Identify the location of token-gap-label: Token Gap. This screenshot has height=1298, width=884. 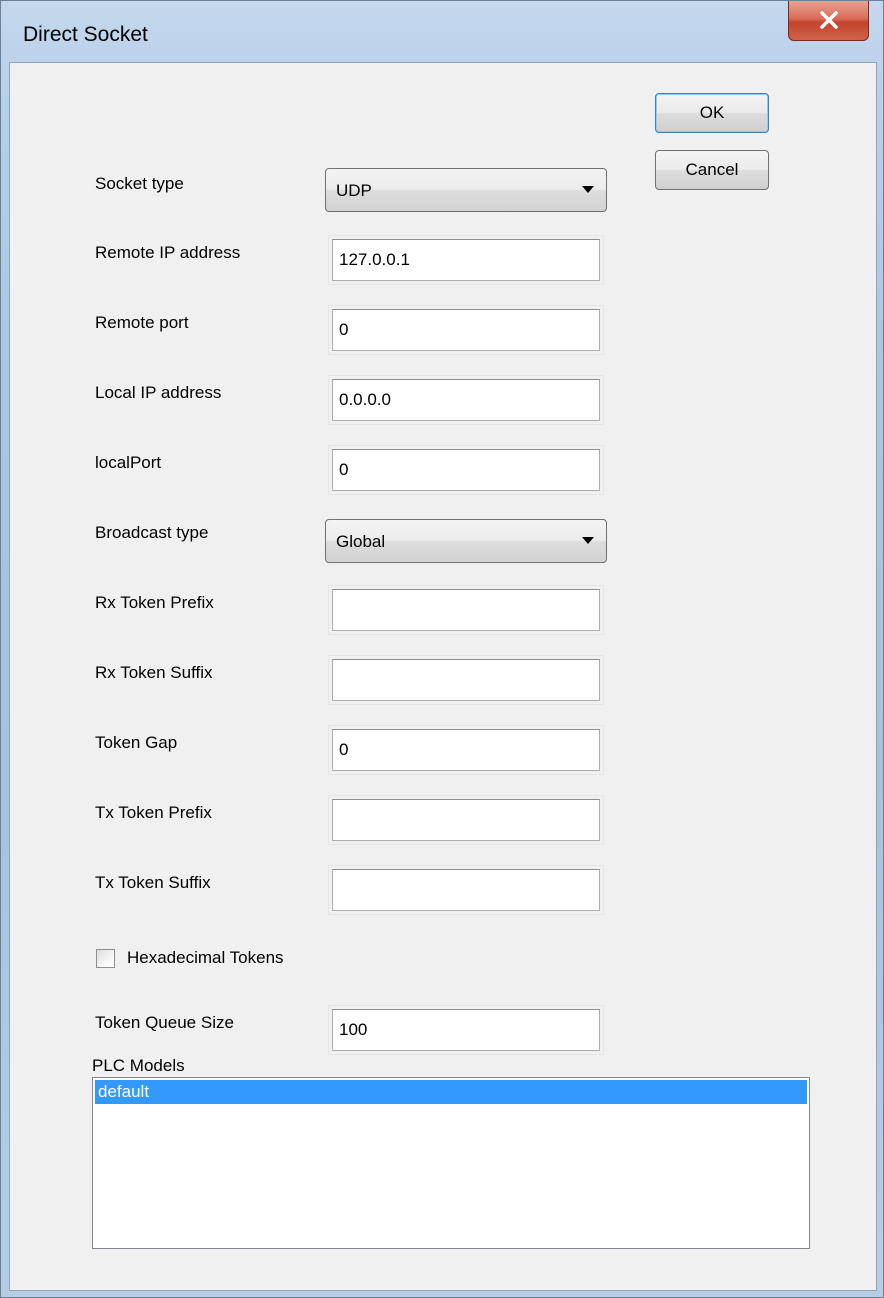
(136, 742).